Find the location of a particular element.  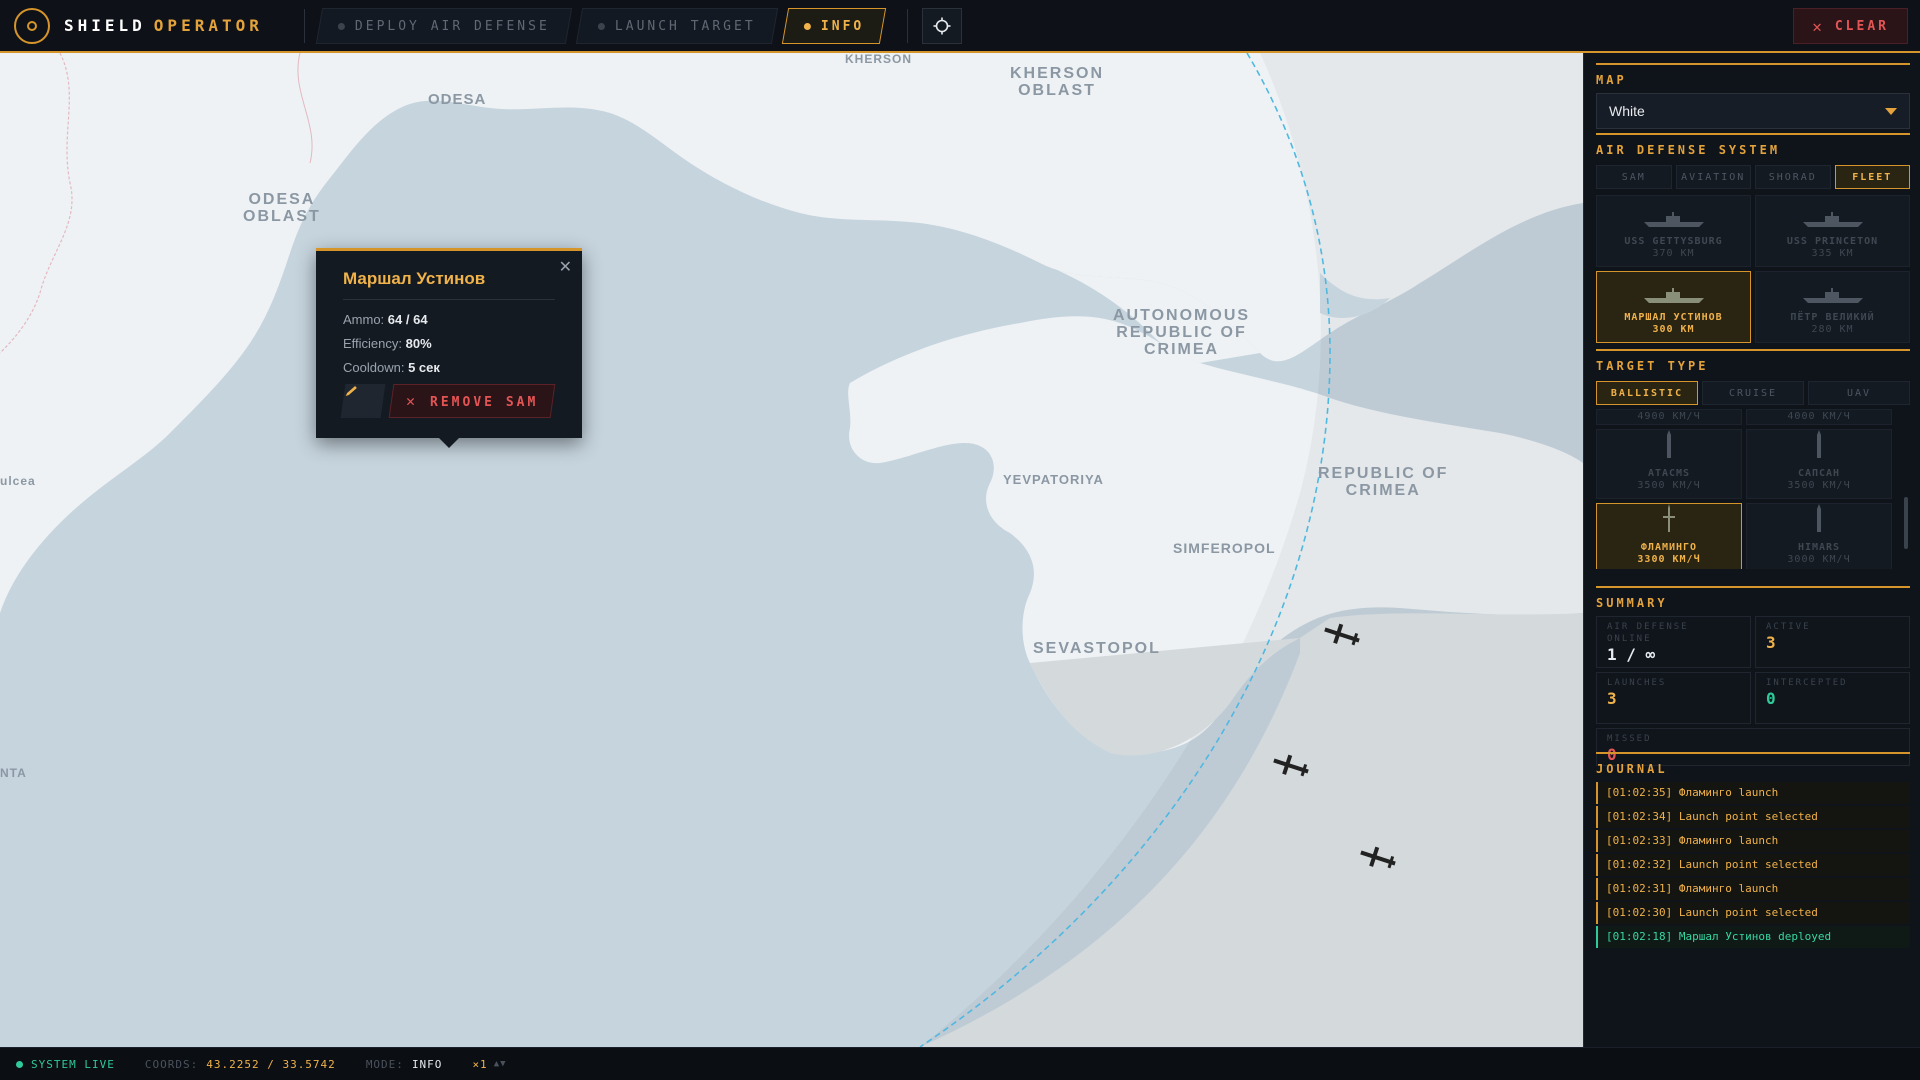

system-status: SYSTEM LIVE is located at coordinates (73, 1064).